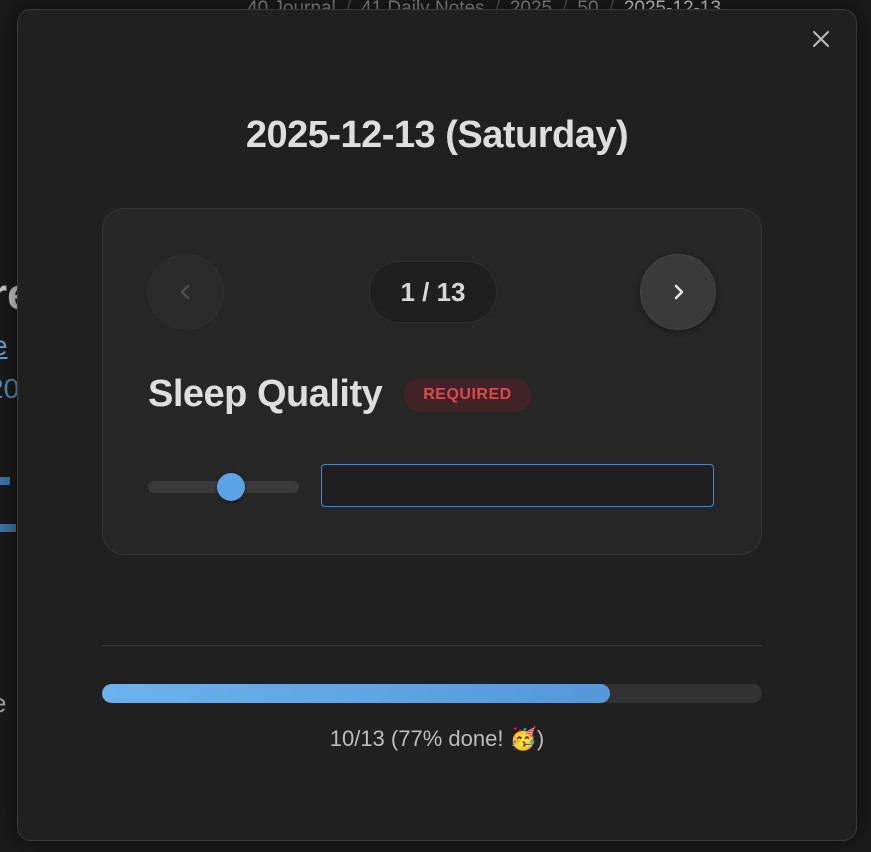 The image size is (871, 852). I want to click on progress-text: 10/13 (77% done! 🥳), so click(437, 738).